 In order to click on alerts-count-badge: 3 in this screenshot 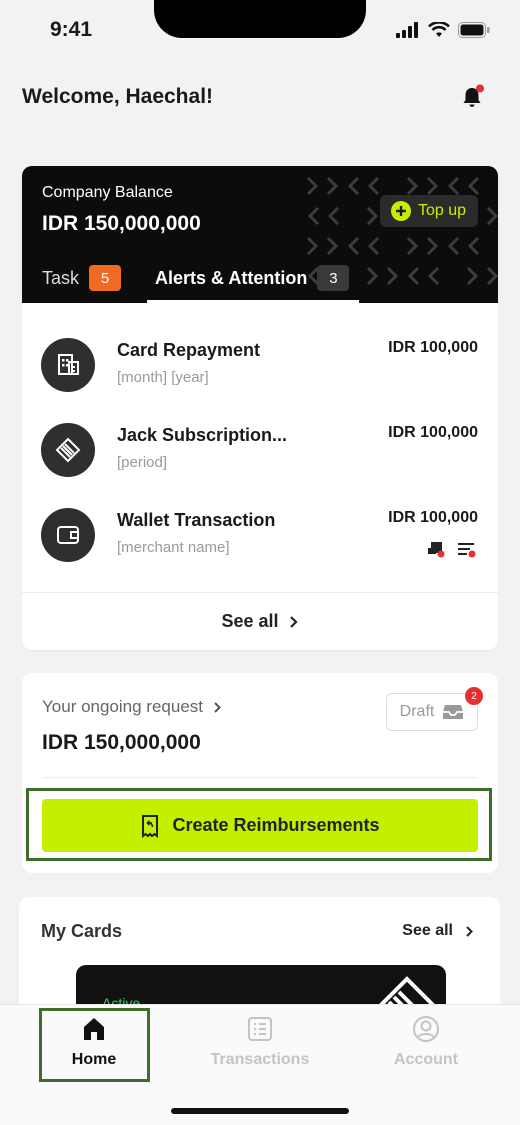, I will do `click(333, 278)`.